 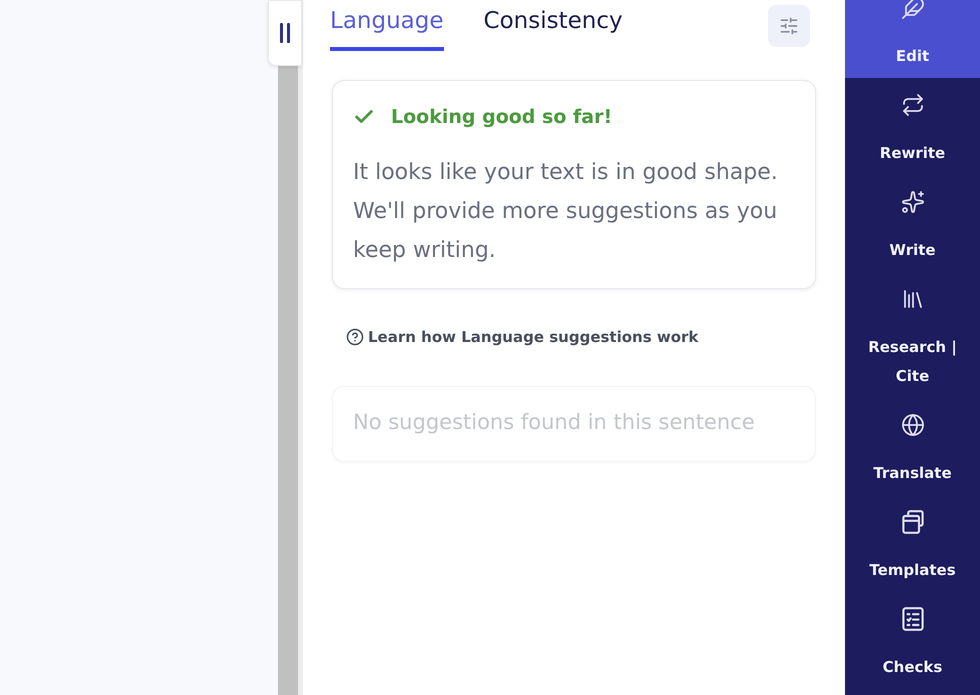 I want to click on sidebar-item: Edit, so click(x=912, y=39).